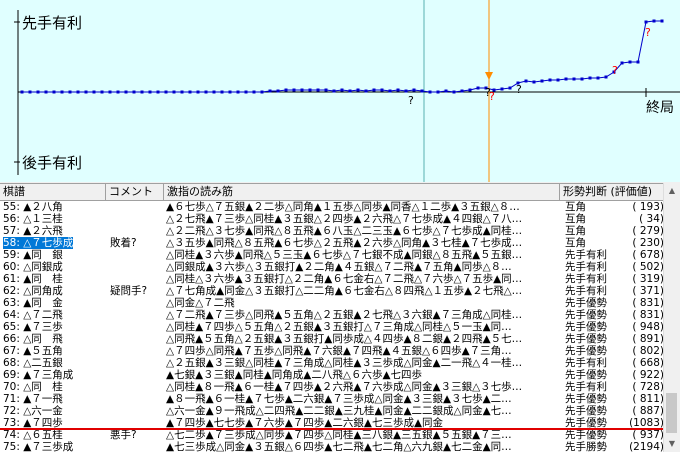 Image resolution: width=680 pixels, height=453 pixels. I want to click on header-comment: コメント, so click(135, 192).